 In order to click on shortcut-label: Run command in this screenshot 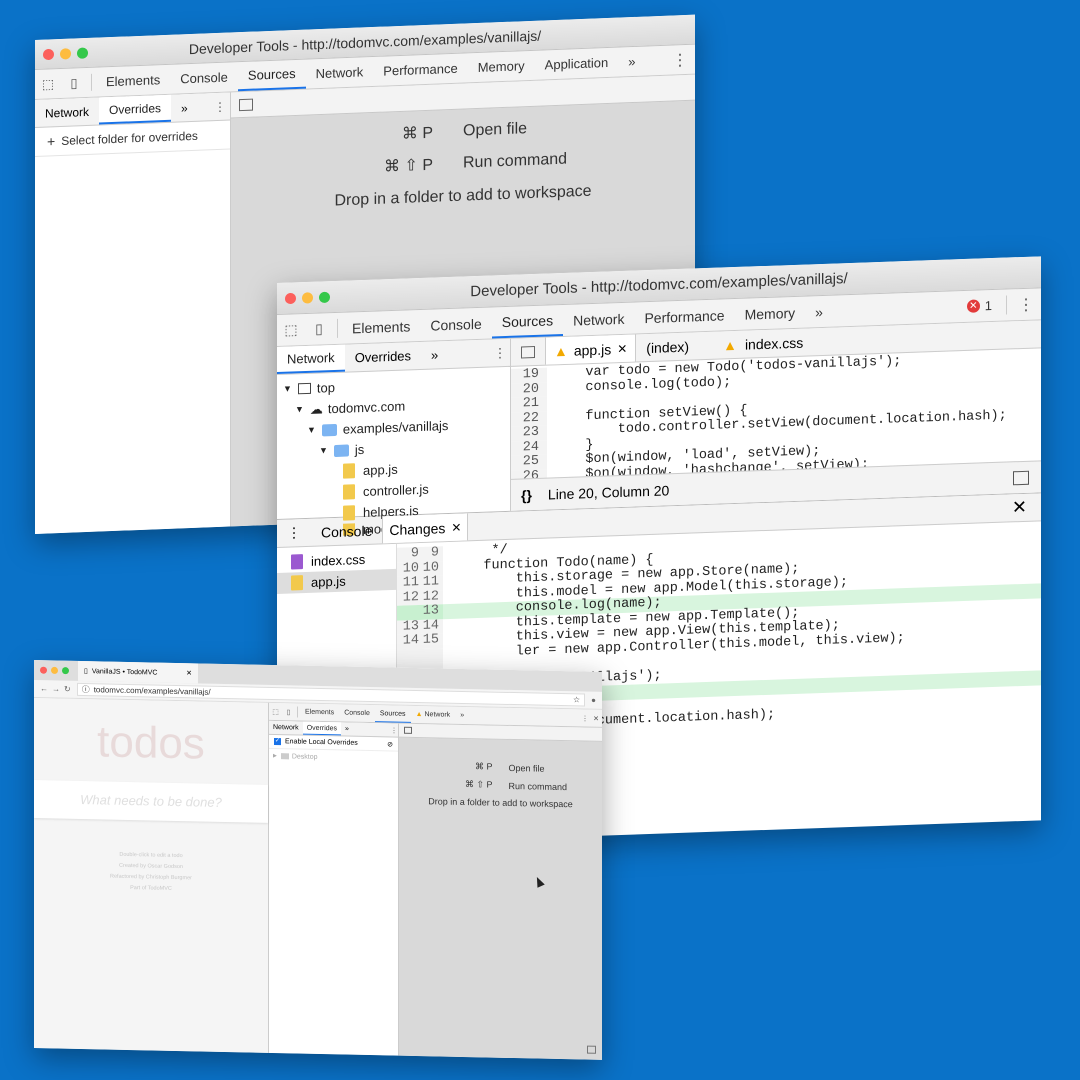, I will do `click(538, 786)`.